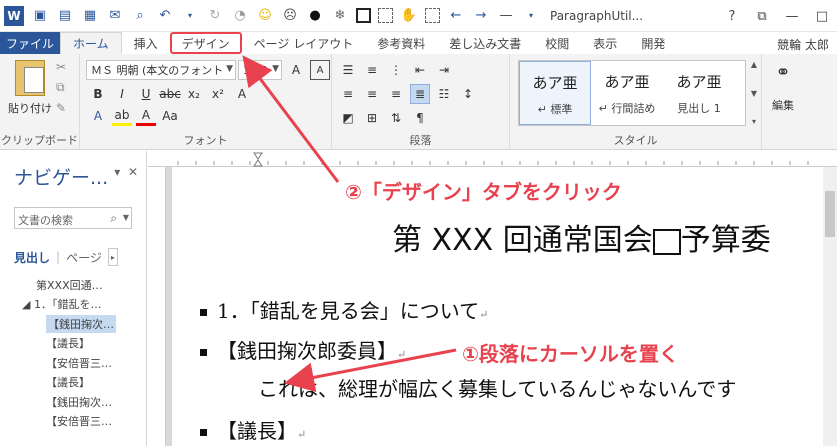  What do you see at coordinates (65, 16) in the screenshot?
I see `new-document-icon: ▤` at bounding box center [65, 16].